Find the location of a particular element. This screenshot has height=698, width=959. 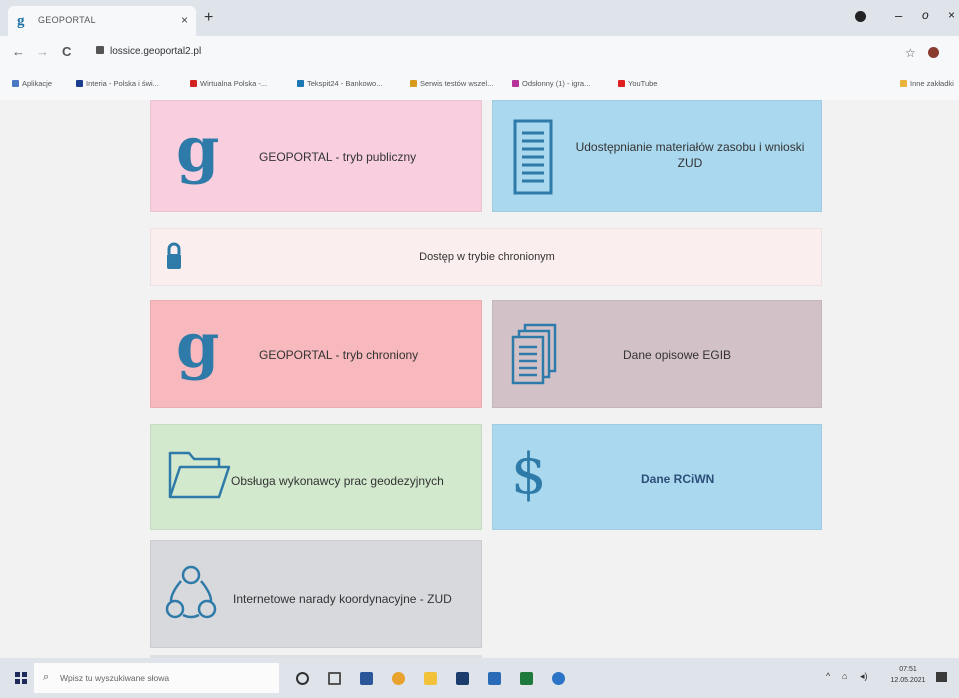

tile-dostep-chroniony: Dostęp w trybie chronionym is located at coordinates (486, 257).